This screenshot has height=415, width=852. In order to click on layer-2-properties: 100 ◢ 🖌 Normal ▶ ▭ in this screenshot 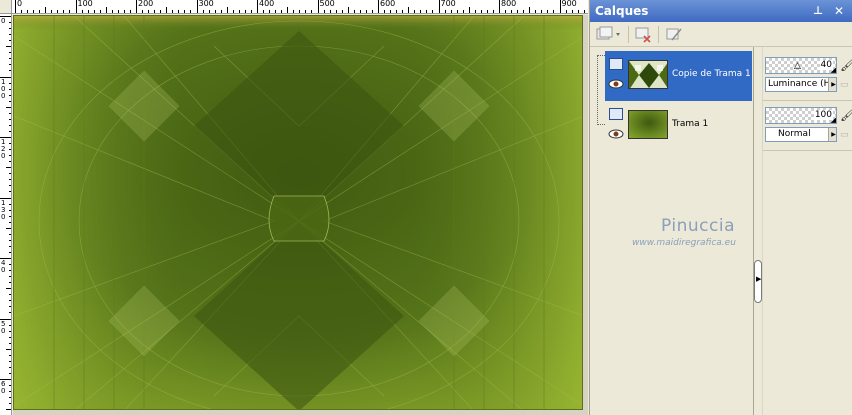, I will do `click(808, 127)`.